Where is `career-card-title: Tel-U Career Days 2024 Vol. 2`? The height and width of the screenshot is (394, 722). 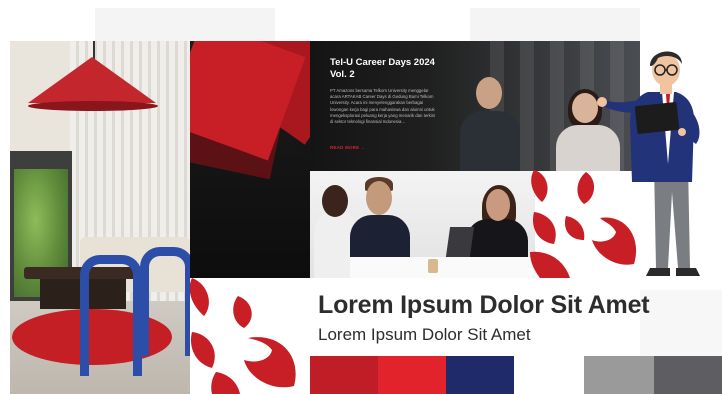
career-card-title: Tel-U Career Days 2024 Vol. 2 is located at coordinates (382, 68).